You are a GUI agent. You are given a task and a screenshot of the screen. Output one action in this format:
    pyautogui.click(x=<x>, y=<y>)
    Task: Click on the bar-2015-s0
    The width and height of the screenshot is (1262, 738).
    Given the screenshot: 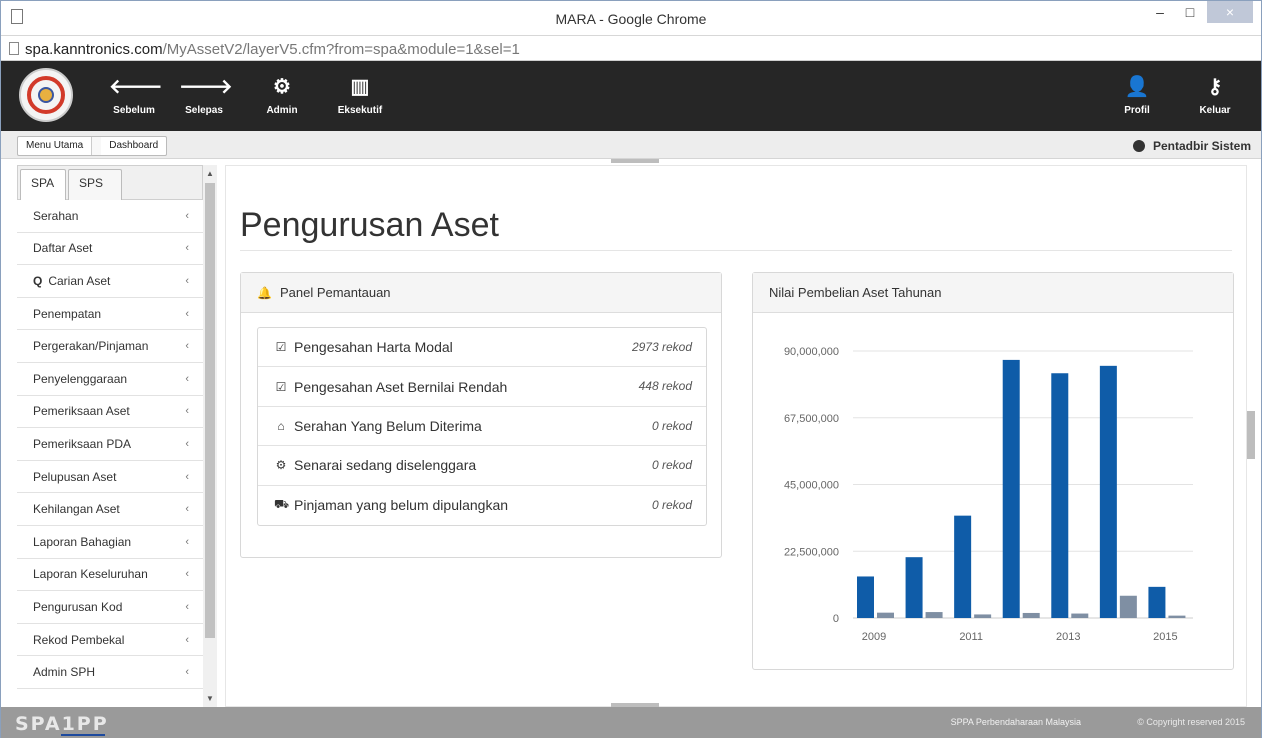 What is the action you would take?
    pyautogui.click(x=1157, y=602)
    